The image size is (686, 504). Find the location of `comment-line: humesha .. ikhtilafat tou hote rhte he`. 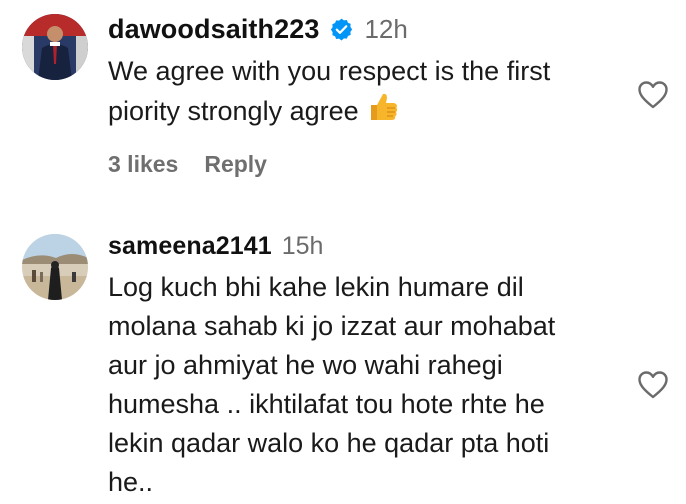

comment-line: humesha .. ikhtilafat tou hote rhte he is located at coordinates (326, 404).